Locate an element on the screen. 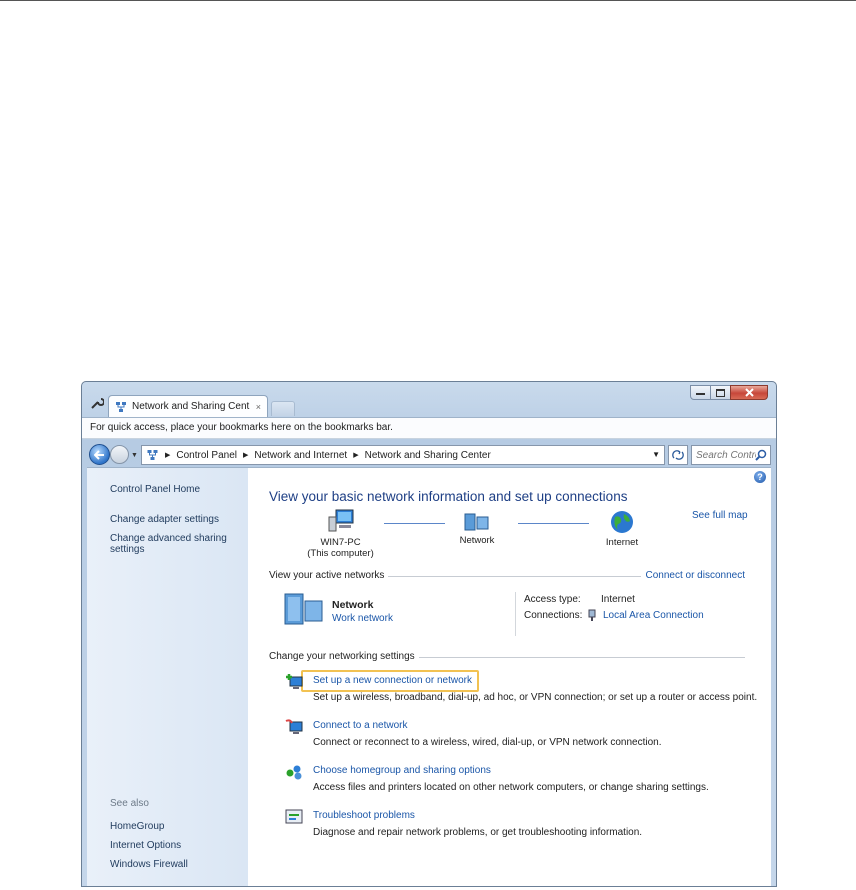  tab-close-icon: × is located at coordinates (258, 407).